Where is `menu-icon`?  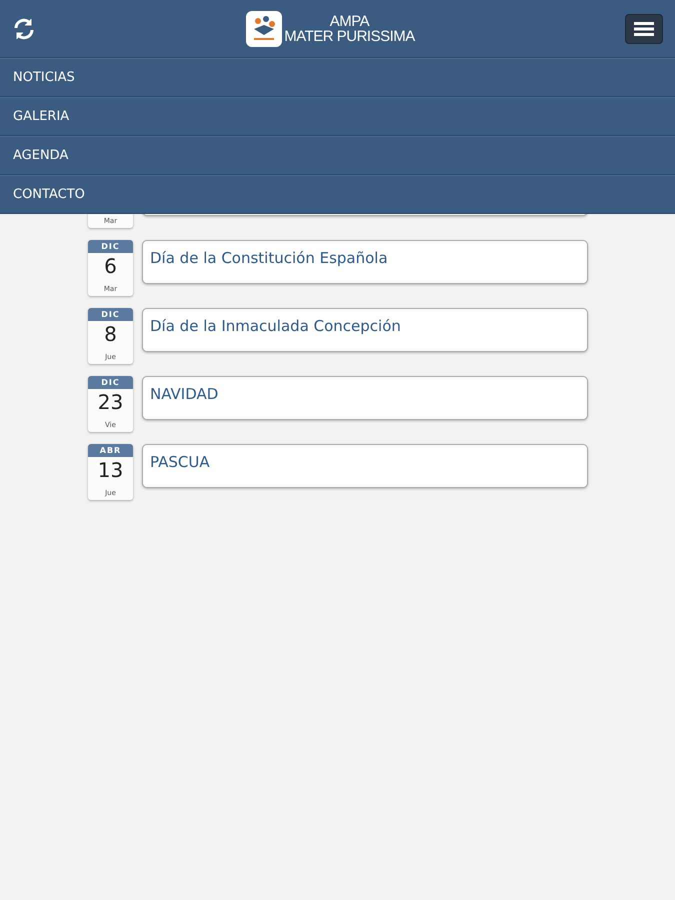
menu-icon is located at coordinates (644, 29).